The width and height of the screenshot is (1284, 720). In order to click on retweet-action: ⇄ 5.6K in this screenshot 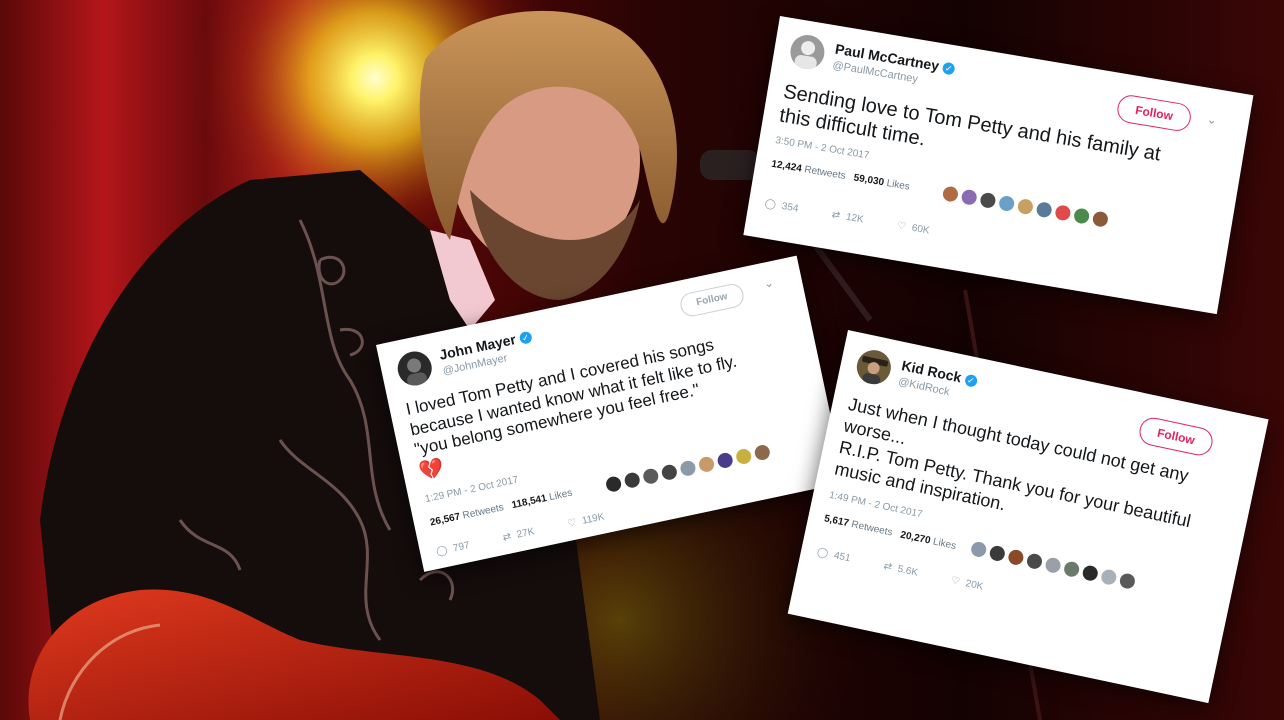, I will do `click(900, 570)`.